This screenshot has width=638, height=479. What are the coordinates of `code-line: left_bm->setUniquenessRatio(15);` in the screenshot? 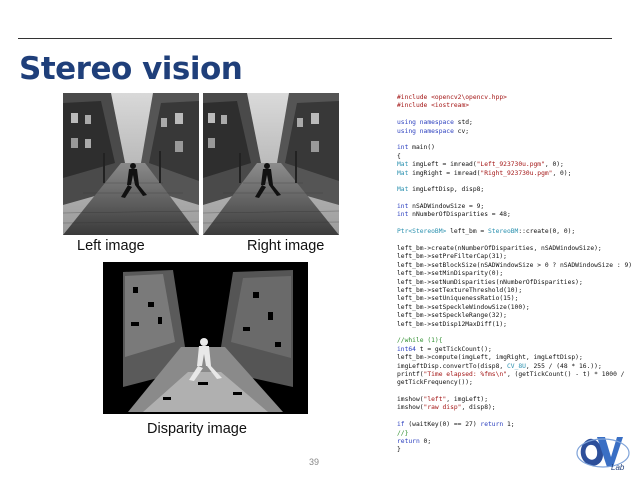 It's located at (515, 299).